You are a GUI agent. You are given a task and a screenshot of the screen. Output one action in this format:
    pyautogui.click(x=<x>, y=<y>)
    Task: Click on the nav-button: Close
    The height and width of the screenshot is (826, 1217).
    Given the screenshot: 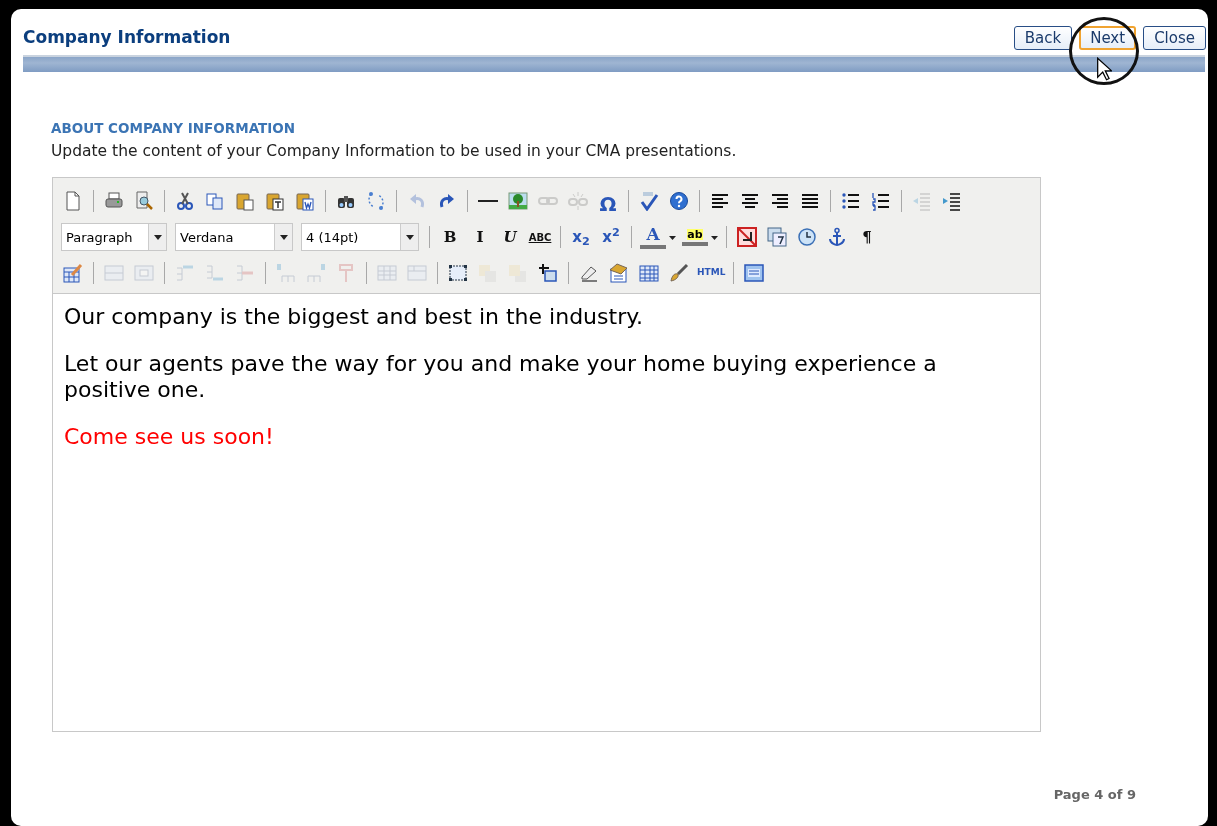 What is the action you would take?
    pyautogui.click(x=1174, y=37)
    